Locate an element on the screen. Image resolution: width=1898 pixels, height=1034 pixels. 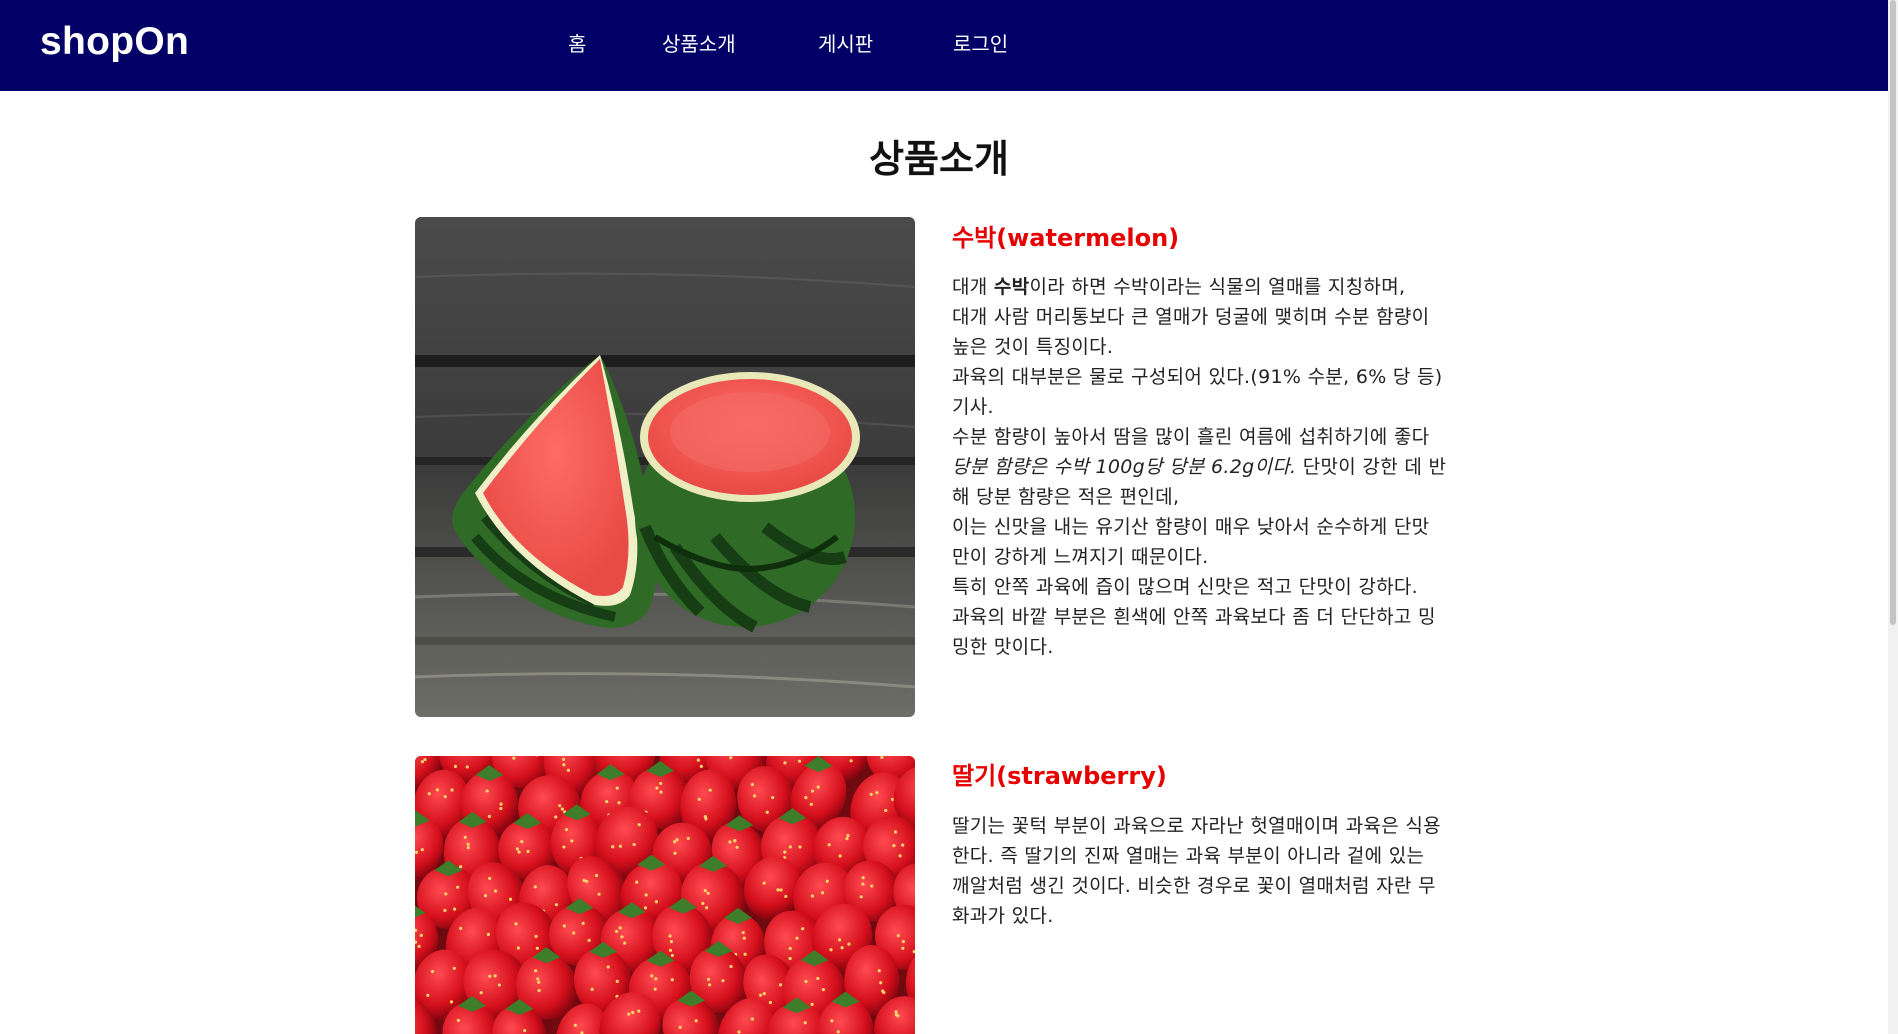
desc-text: 기사. is located at coordinates (973, 407).